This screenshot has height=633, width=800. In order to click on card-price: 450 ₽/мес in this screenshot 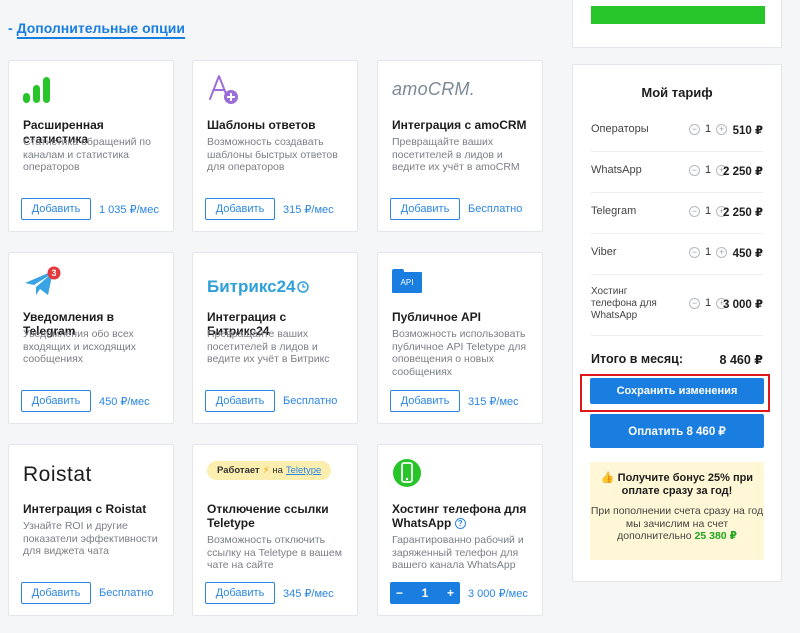, I will do `click(124, 402)`.